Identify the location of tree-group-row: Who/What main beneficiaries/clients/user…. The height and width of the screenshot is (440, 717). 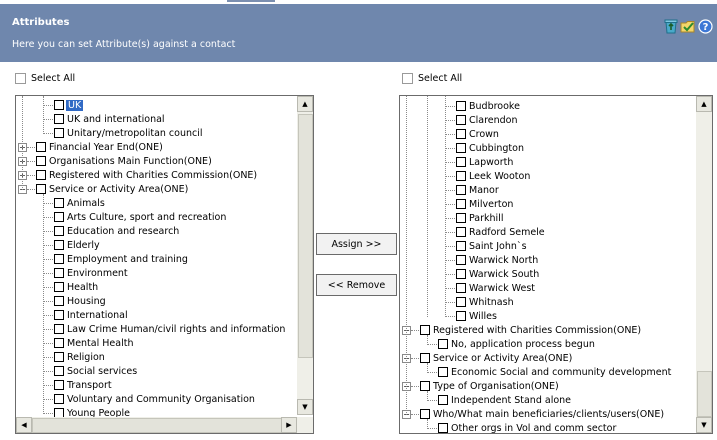
(542, 414).